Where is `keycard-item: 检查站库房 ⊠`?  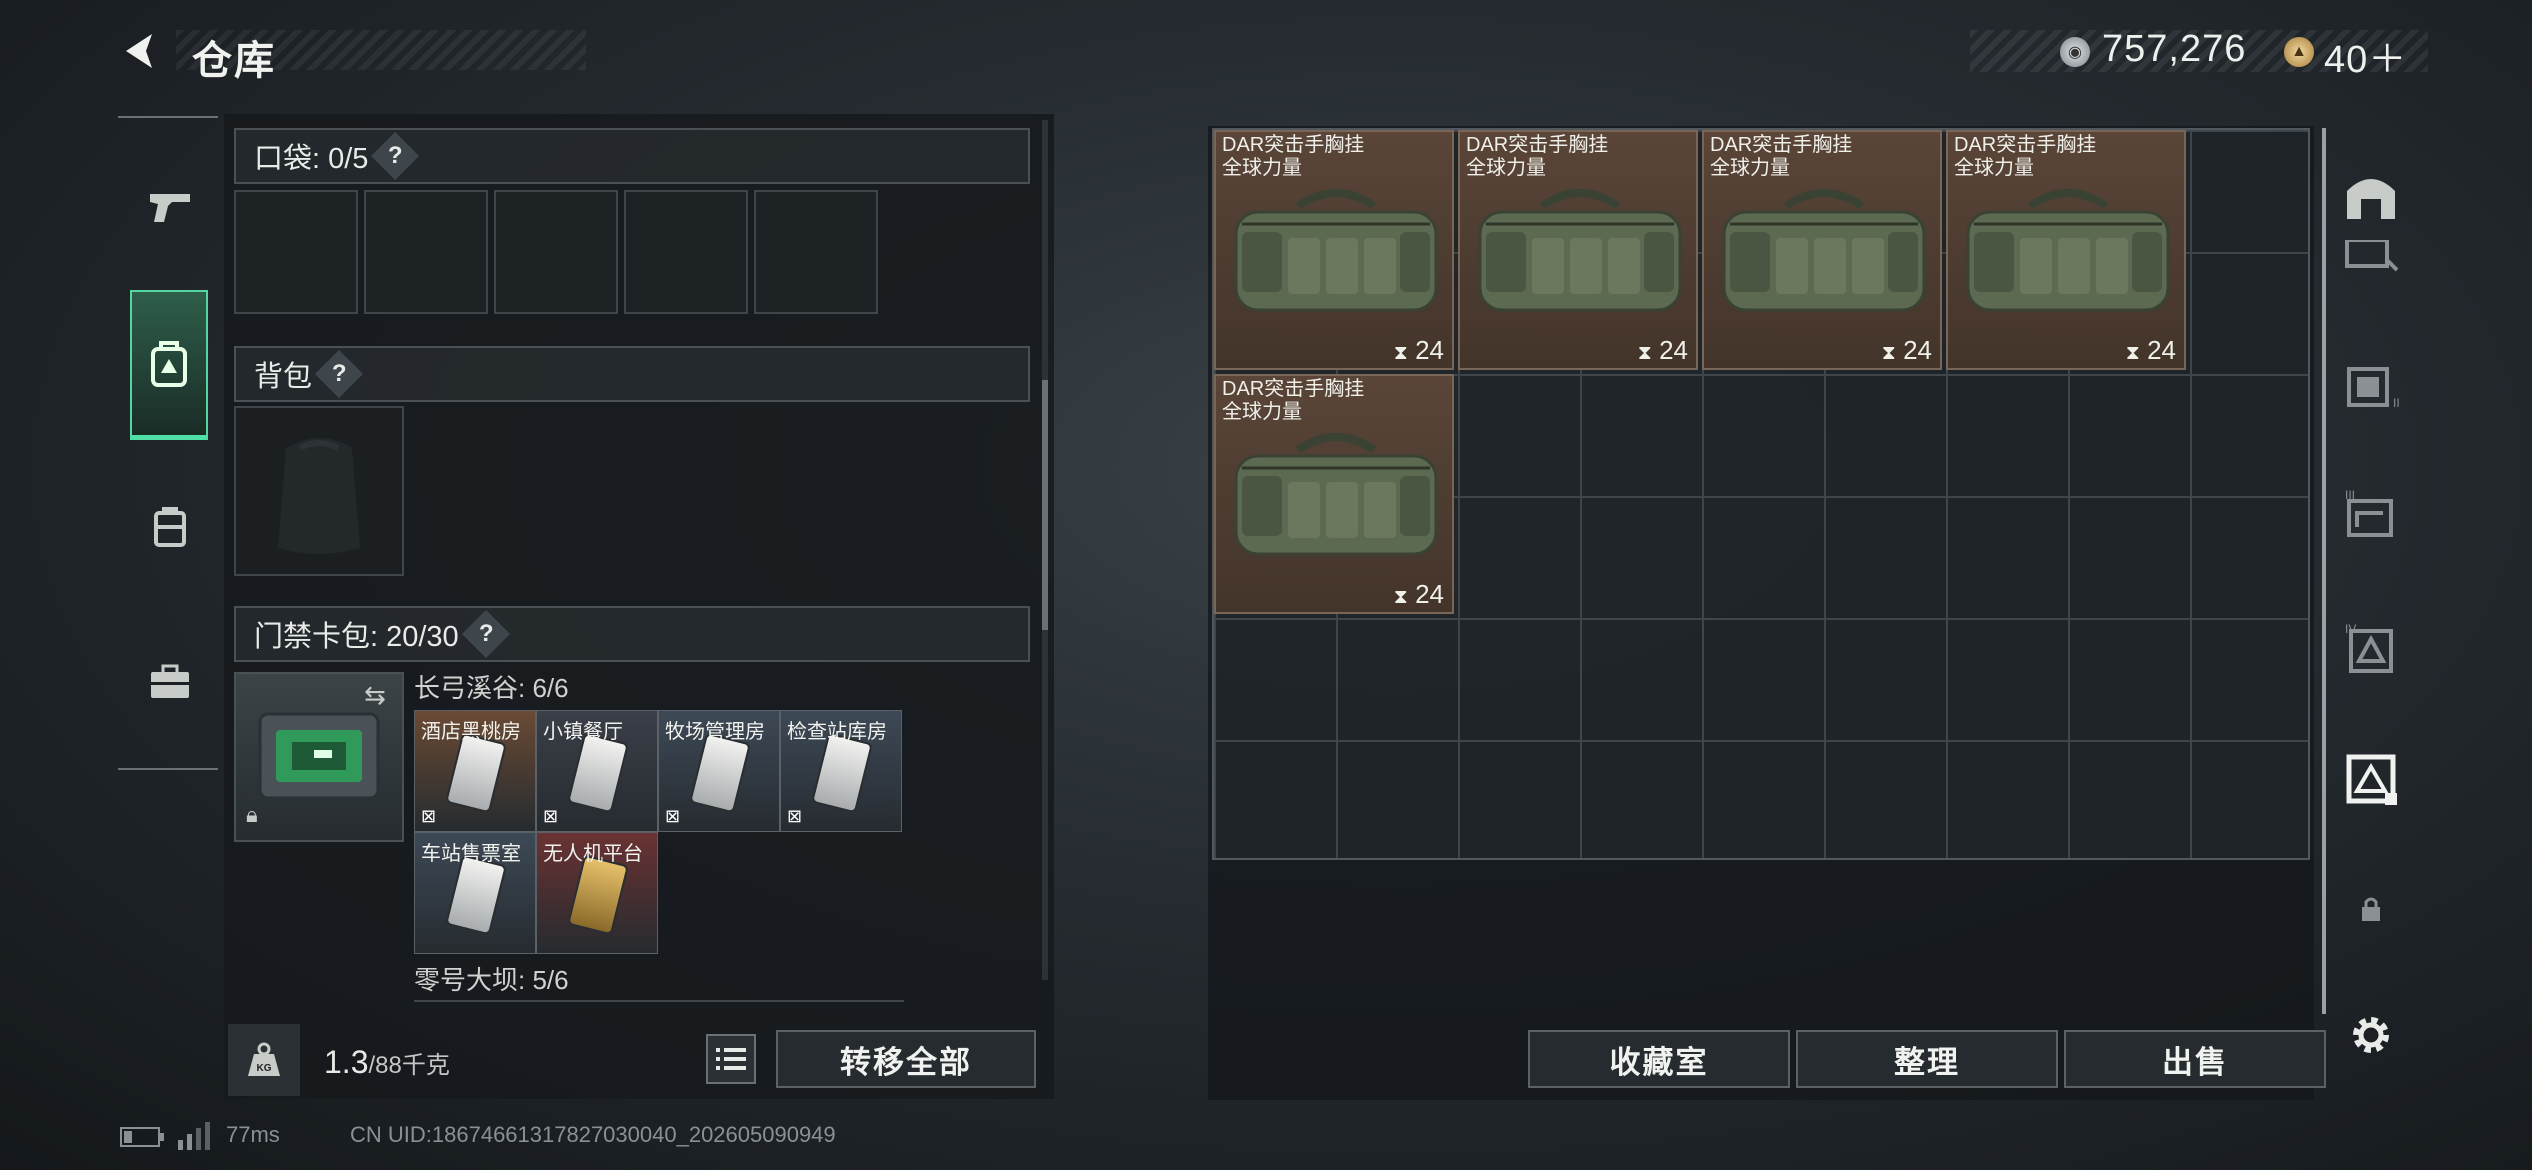
keycard-item: 检查站库房 ⊠ is located at coordinates (841, 771).